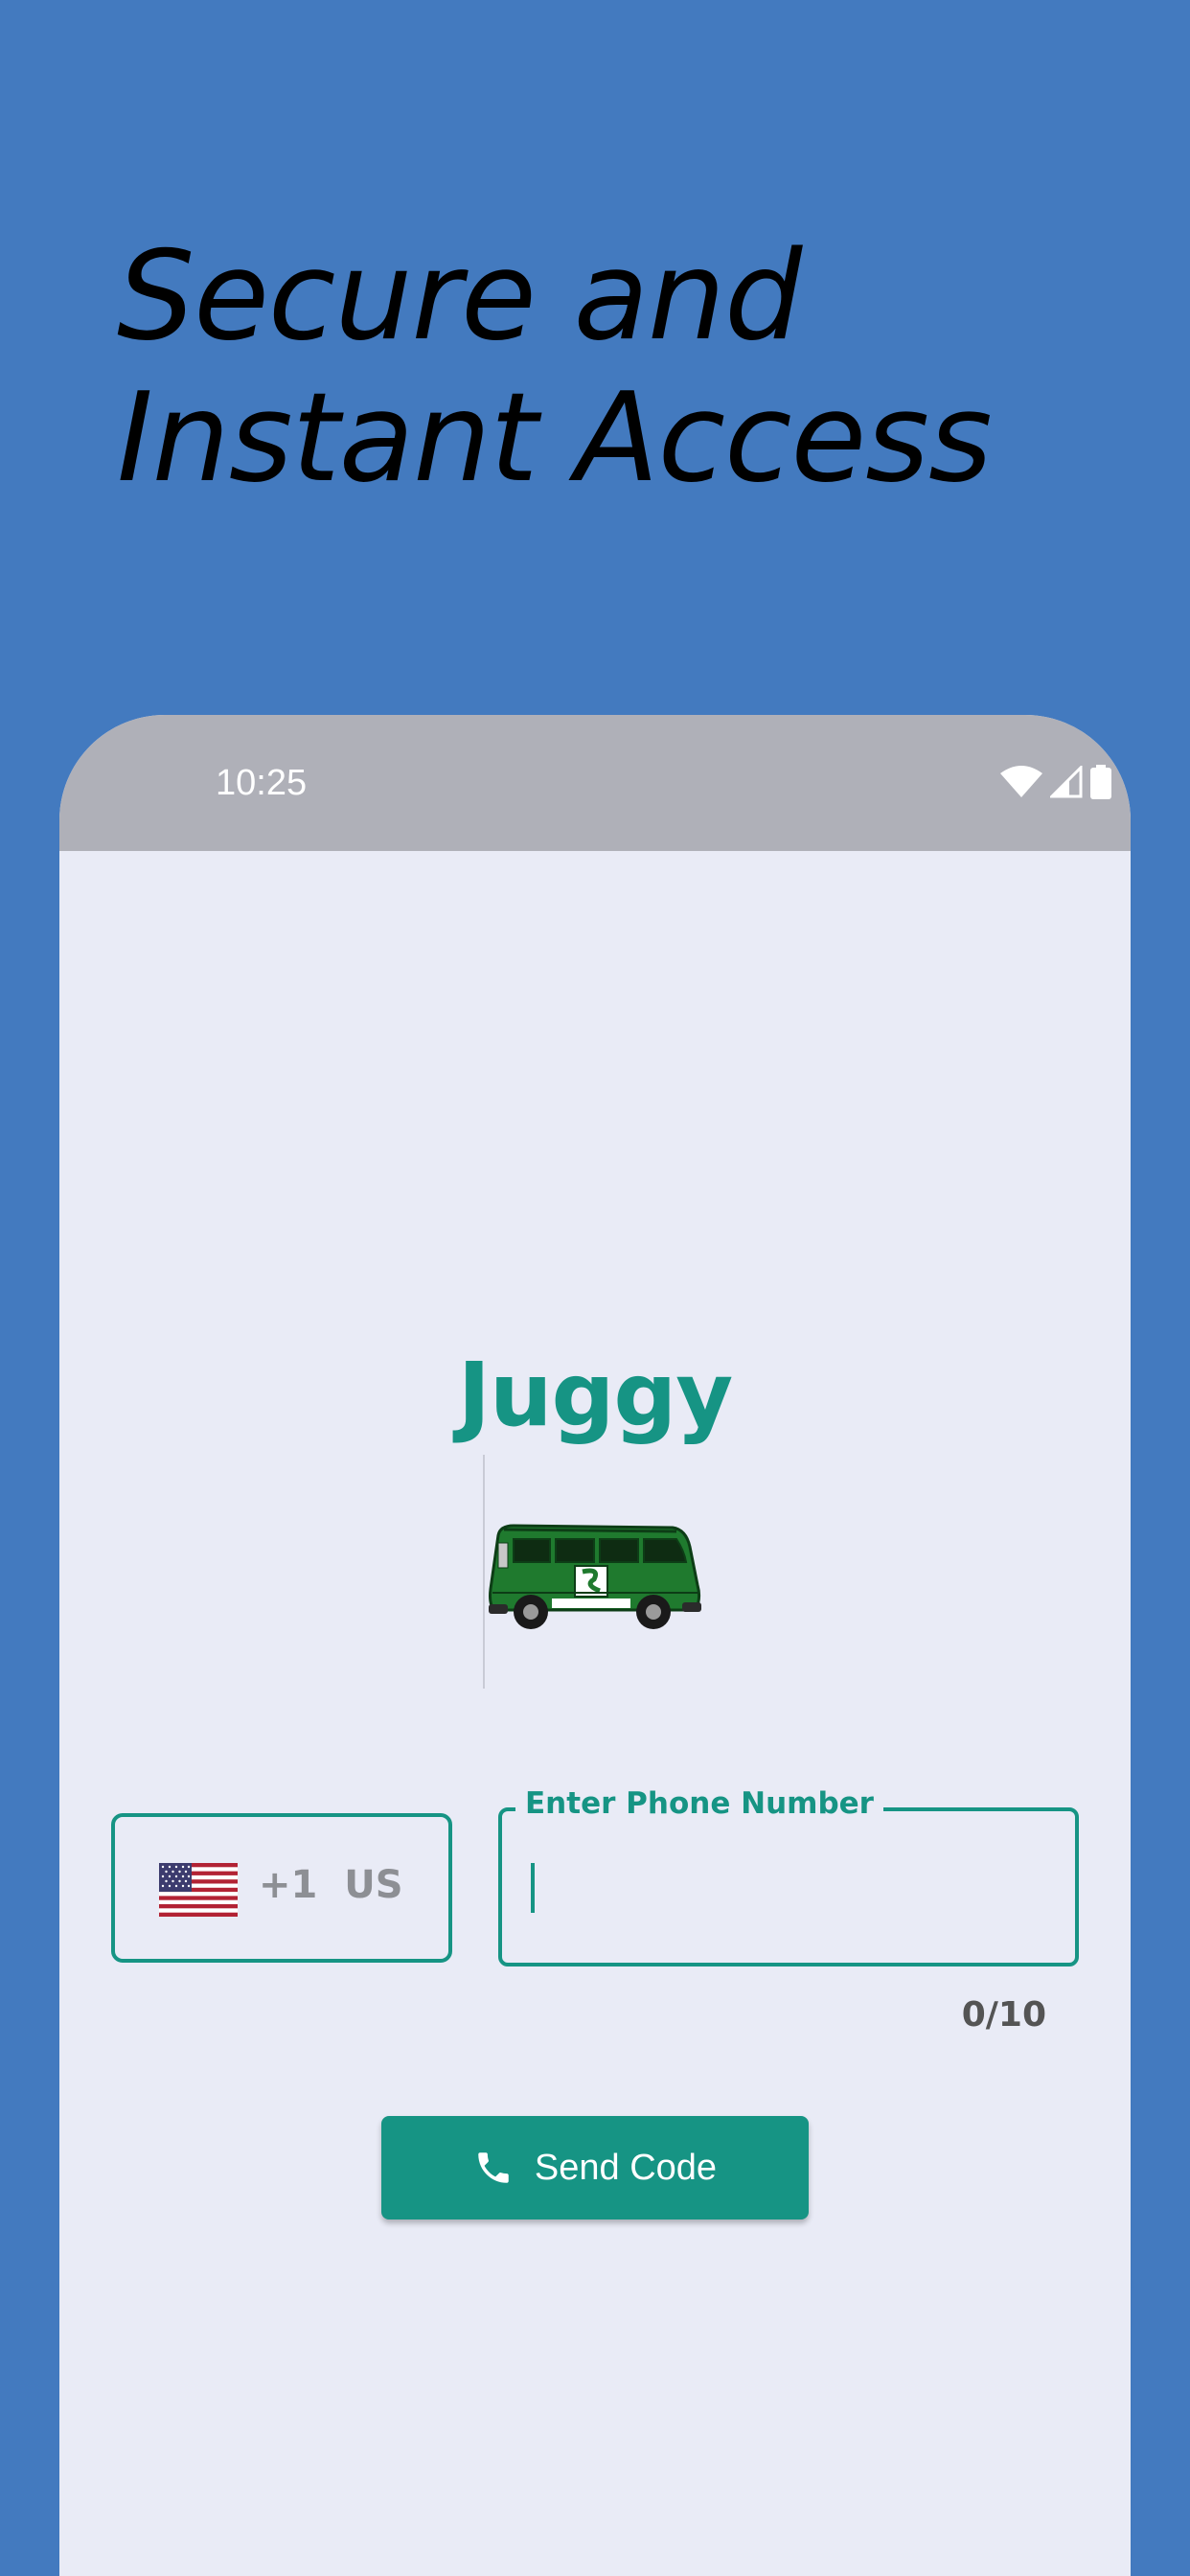 The height and width of the screenshot is (2576, 1190). I want to click on send-code-button: Send Code, so click(595, 2168).